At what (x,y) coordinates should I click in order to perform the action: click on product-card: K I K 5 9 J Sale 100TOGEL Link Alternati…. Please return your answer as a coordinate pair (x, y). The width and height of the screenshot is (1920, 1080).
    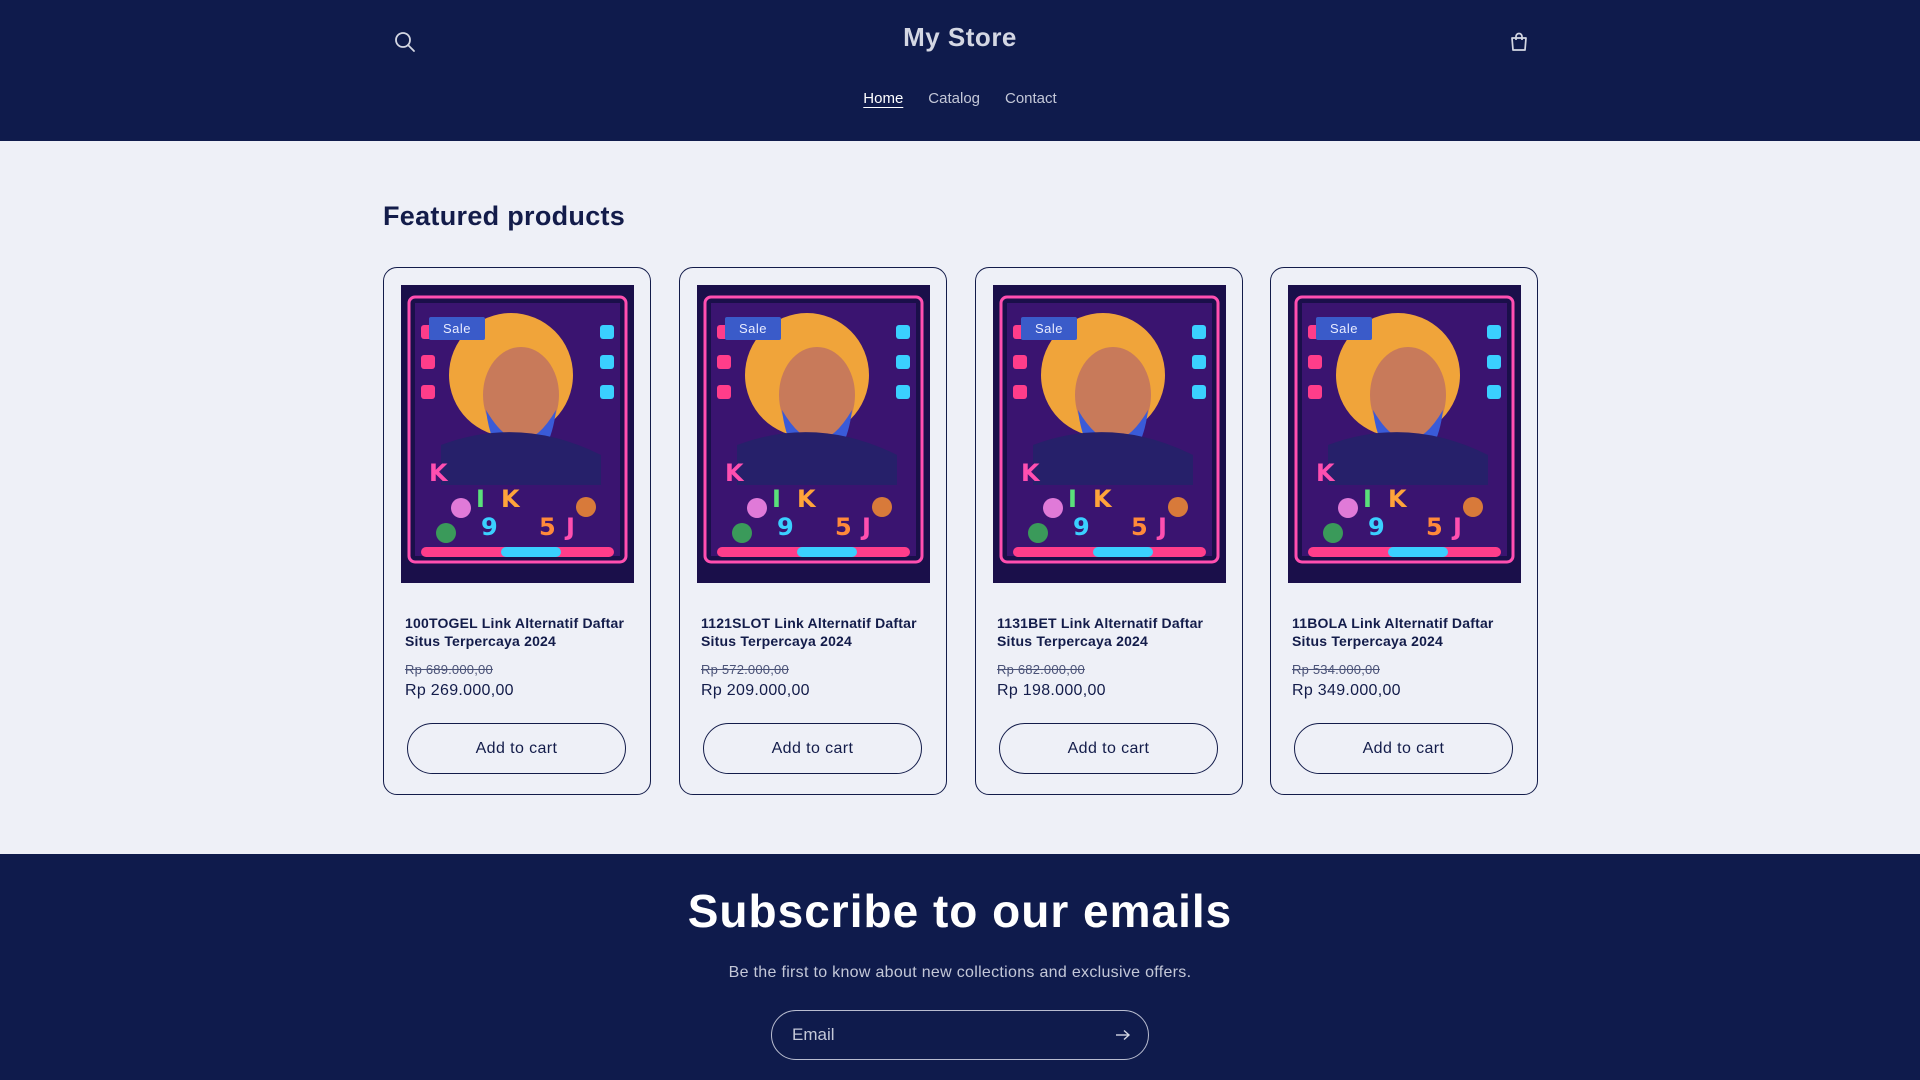
    Looking at the image, I should click on (517, 531).